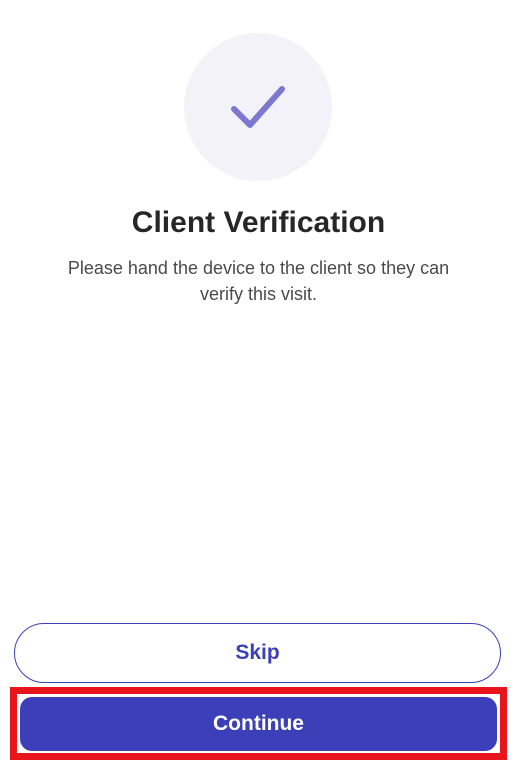  What do you see at coordinates (258, 222) in the screenshot?
I see `page-title: Client Verification` at bounding box center [258, 222].